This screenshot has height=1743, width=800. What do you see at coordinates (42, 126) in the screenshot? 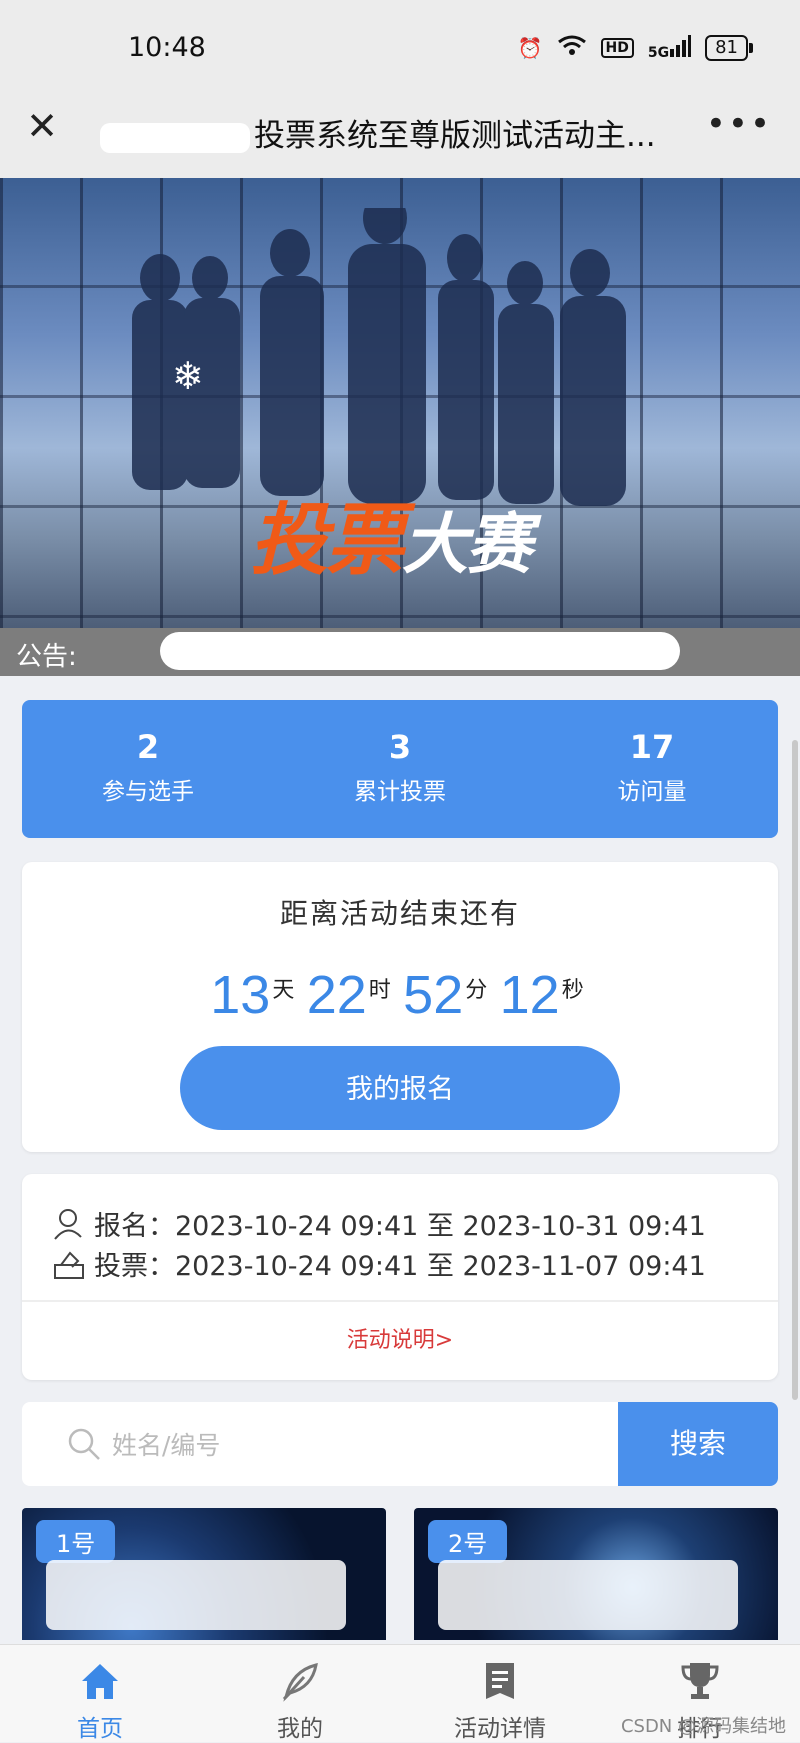
I see `close-icon: ✕` at bounding box center [42, 126].